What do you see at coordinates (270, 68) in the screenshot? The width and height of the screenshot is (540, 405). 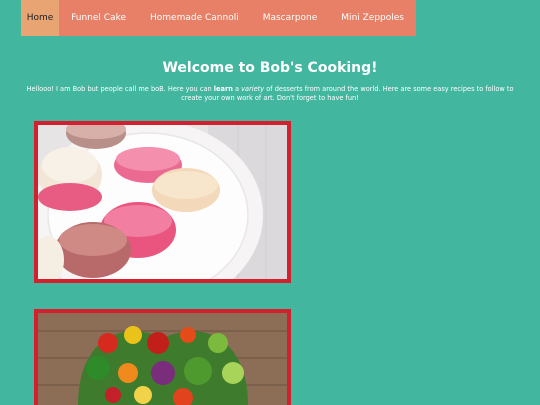 I see `page-title: Welcome to Bob's Cooking!` at bounding box center [270, 68].